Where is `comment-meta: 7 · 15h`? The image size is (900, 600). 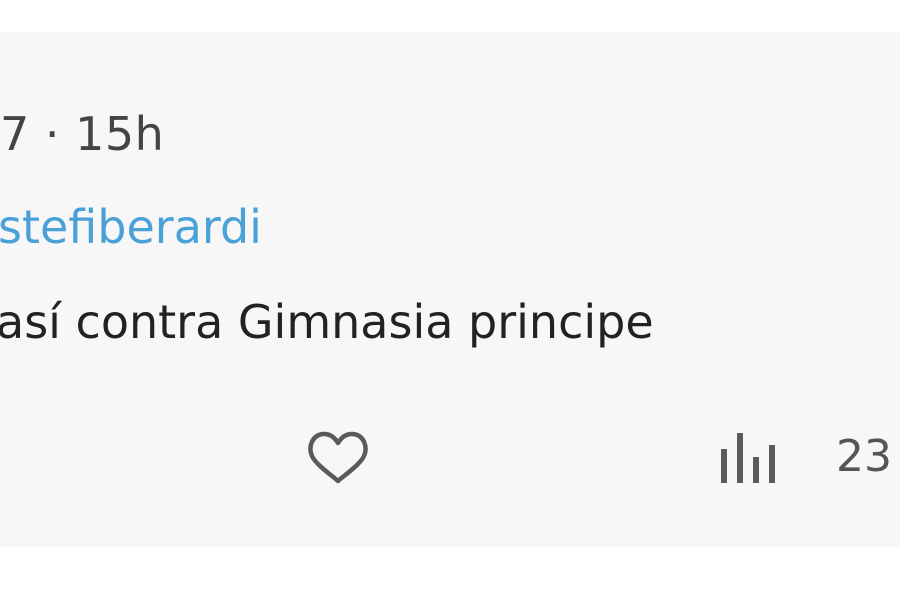
comment-meta: 7 · 15h is located at coordinates (82, 134).